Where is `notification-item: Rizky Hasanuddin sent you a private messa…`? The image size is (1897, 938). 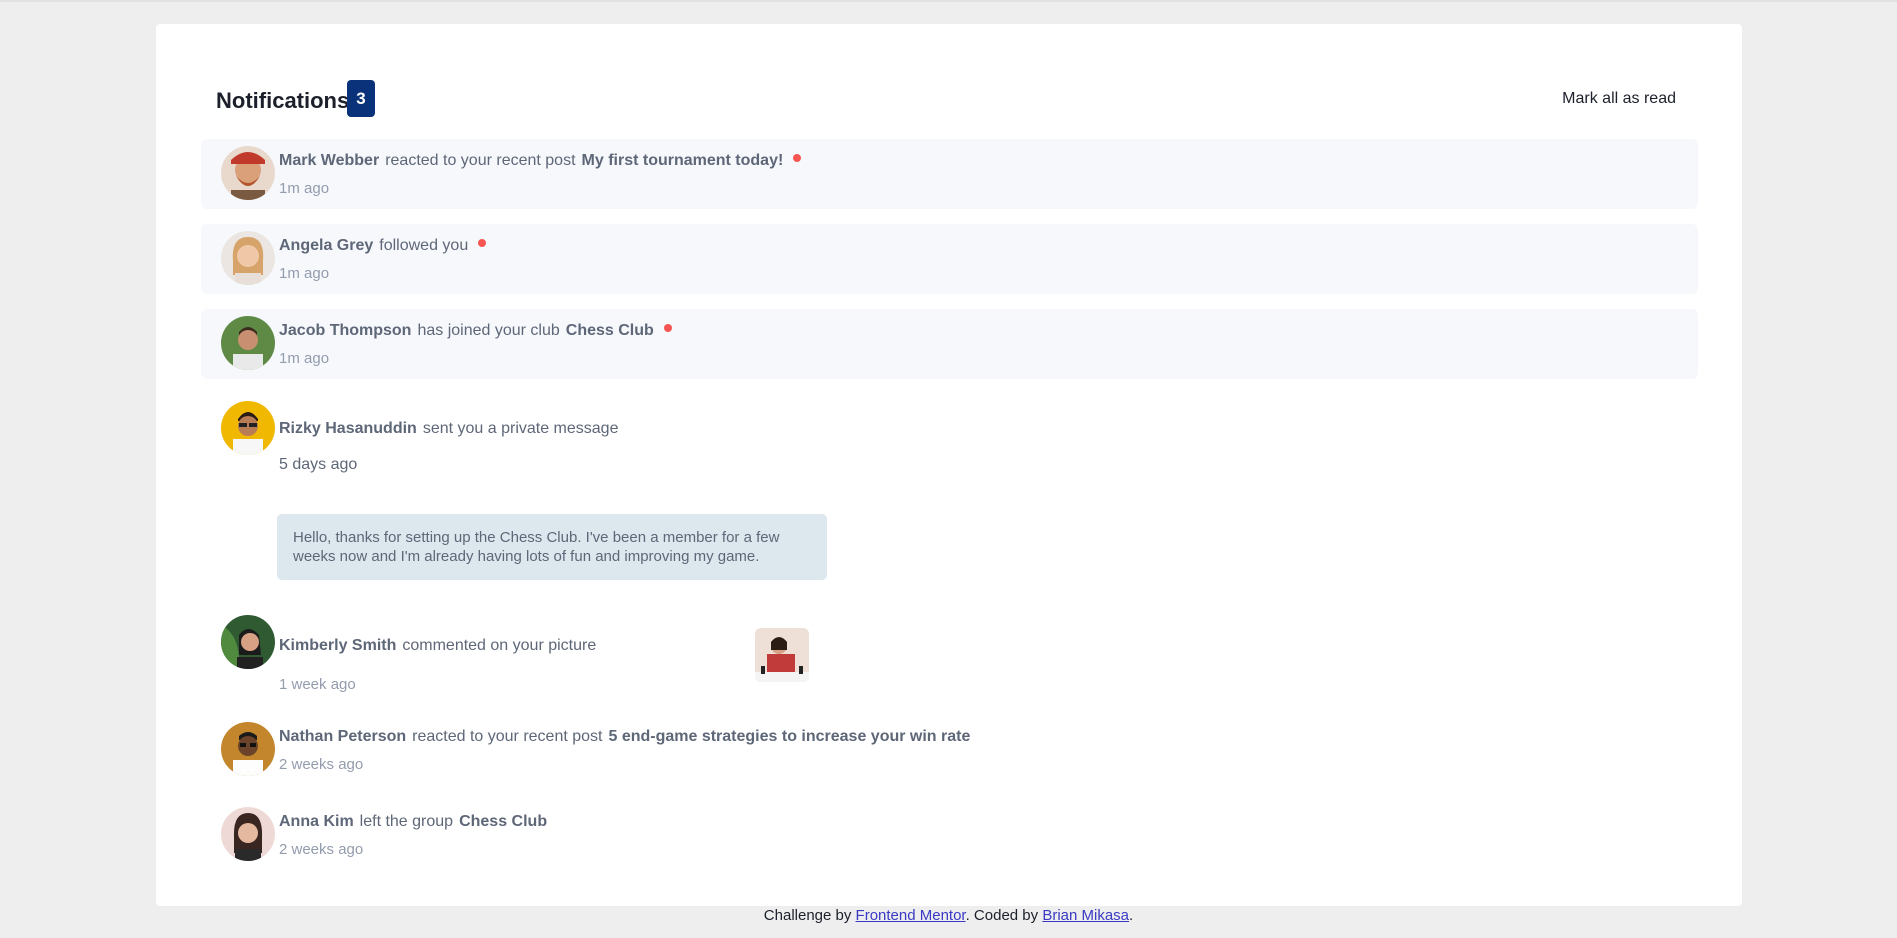
notification-item: Rizky Hasanuddin sent you a private messa… is located at coordinates (949, 441).